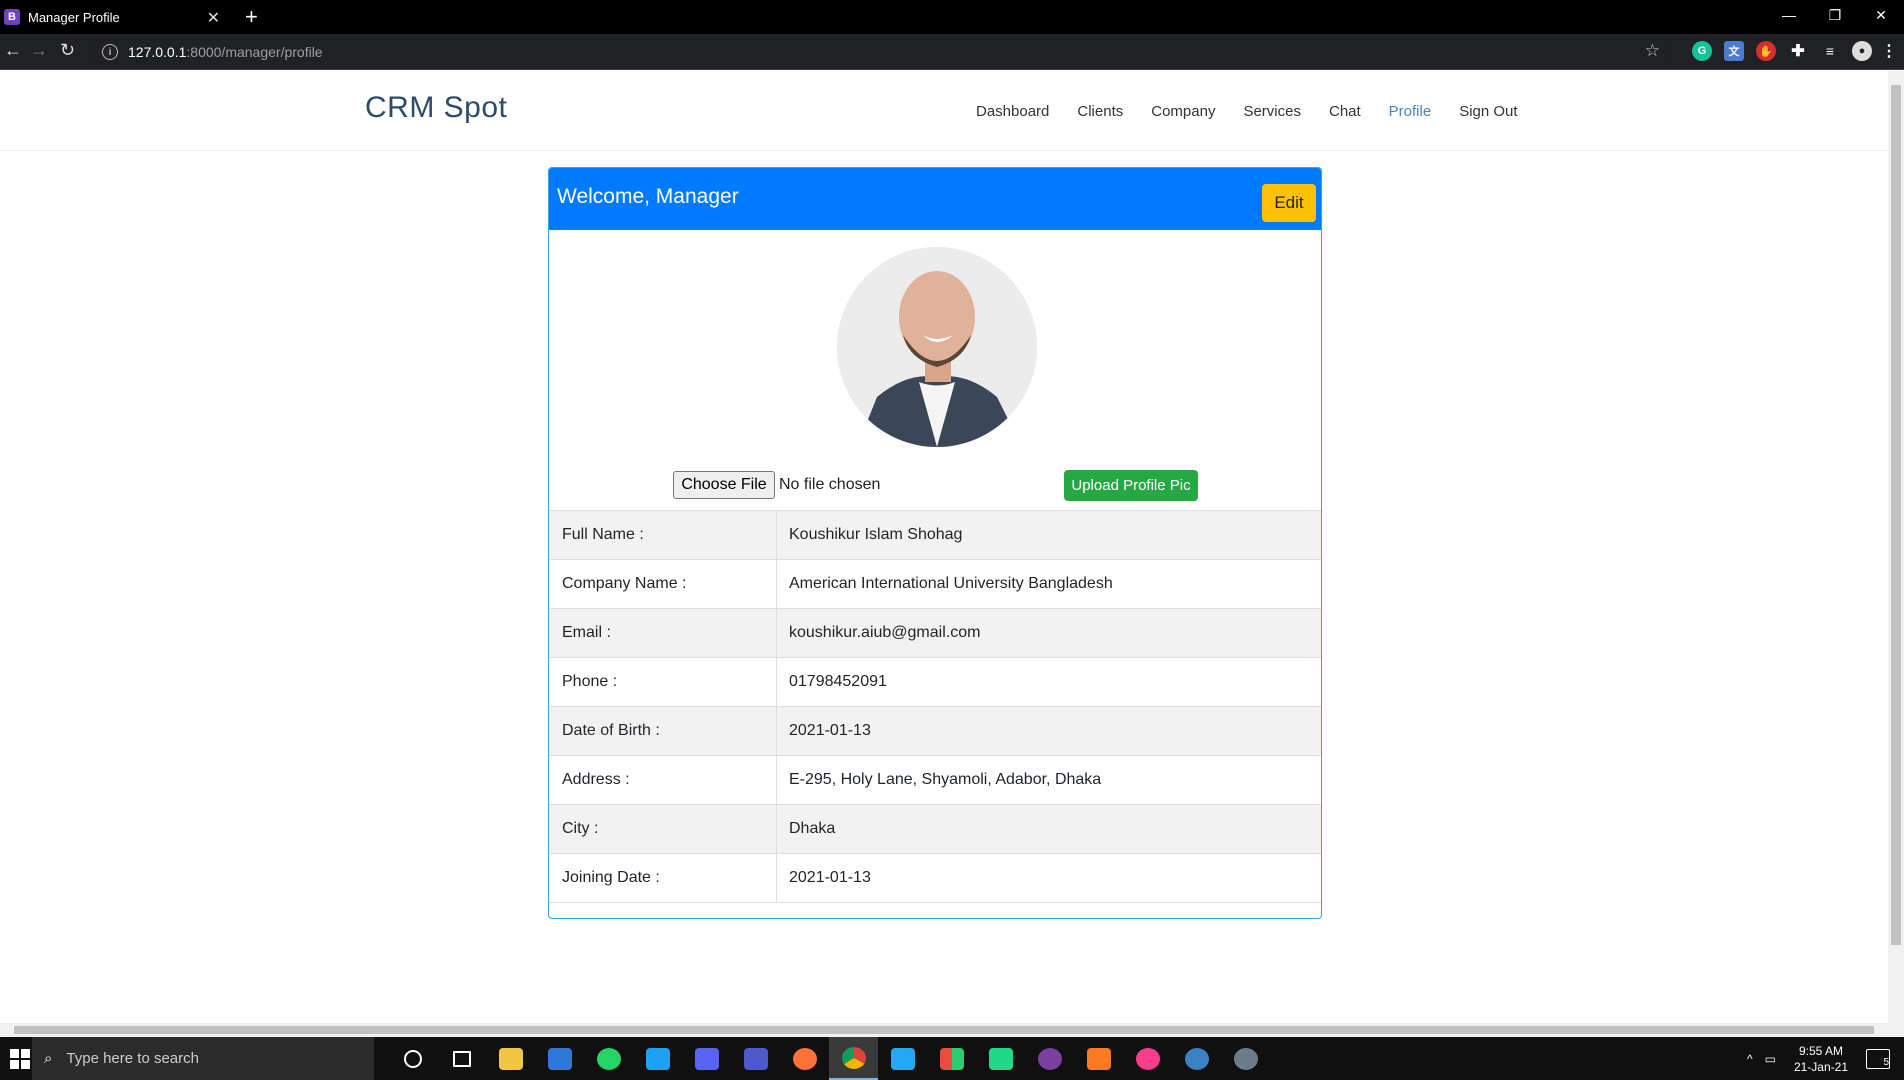 This screenshot has width=1904, height=1080. I want to click on site-info-icon: i, so click(110, 52).